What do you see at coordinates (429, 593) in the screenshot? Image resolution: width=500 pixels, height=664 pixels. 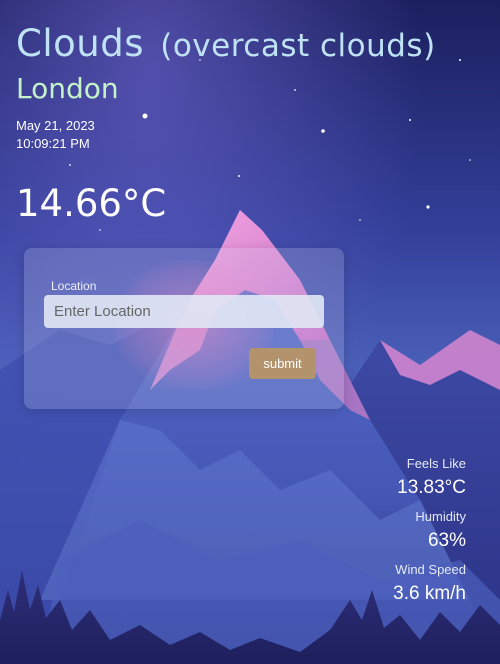 I see `wind-speed-value: 3.6 km/h` at bounding box center [429, 593].